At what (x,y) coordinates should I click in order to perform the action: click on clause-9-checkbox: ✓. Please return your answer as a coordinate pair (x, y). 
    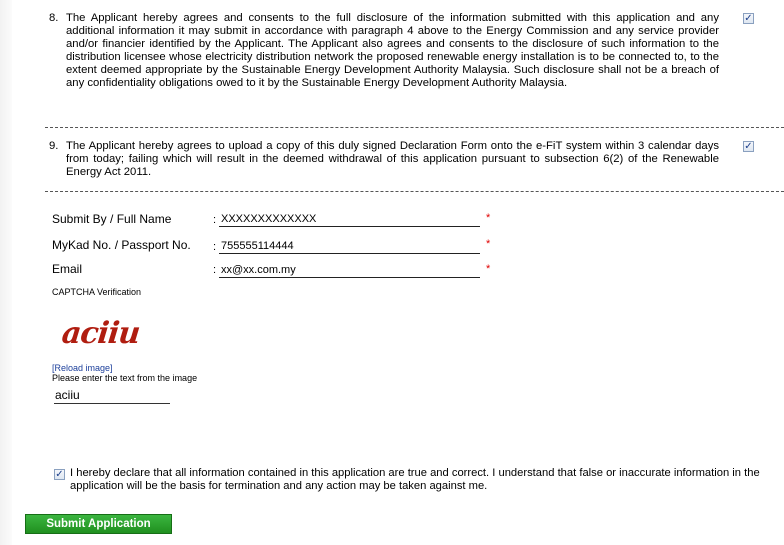
    Looking at the image, I should click on (748, 146).